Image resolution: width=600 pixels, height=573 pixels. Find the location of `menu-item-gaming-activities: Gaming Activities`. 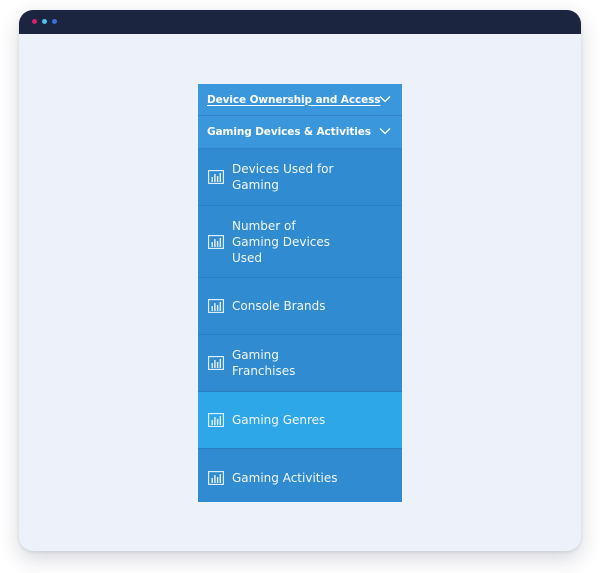

menu-item-gaming-activities: Gaming Activities is located at coordinates (300, 475).